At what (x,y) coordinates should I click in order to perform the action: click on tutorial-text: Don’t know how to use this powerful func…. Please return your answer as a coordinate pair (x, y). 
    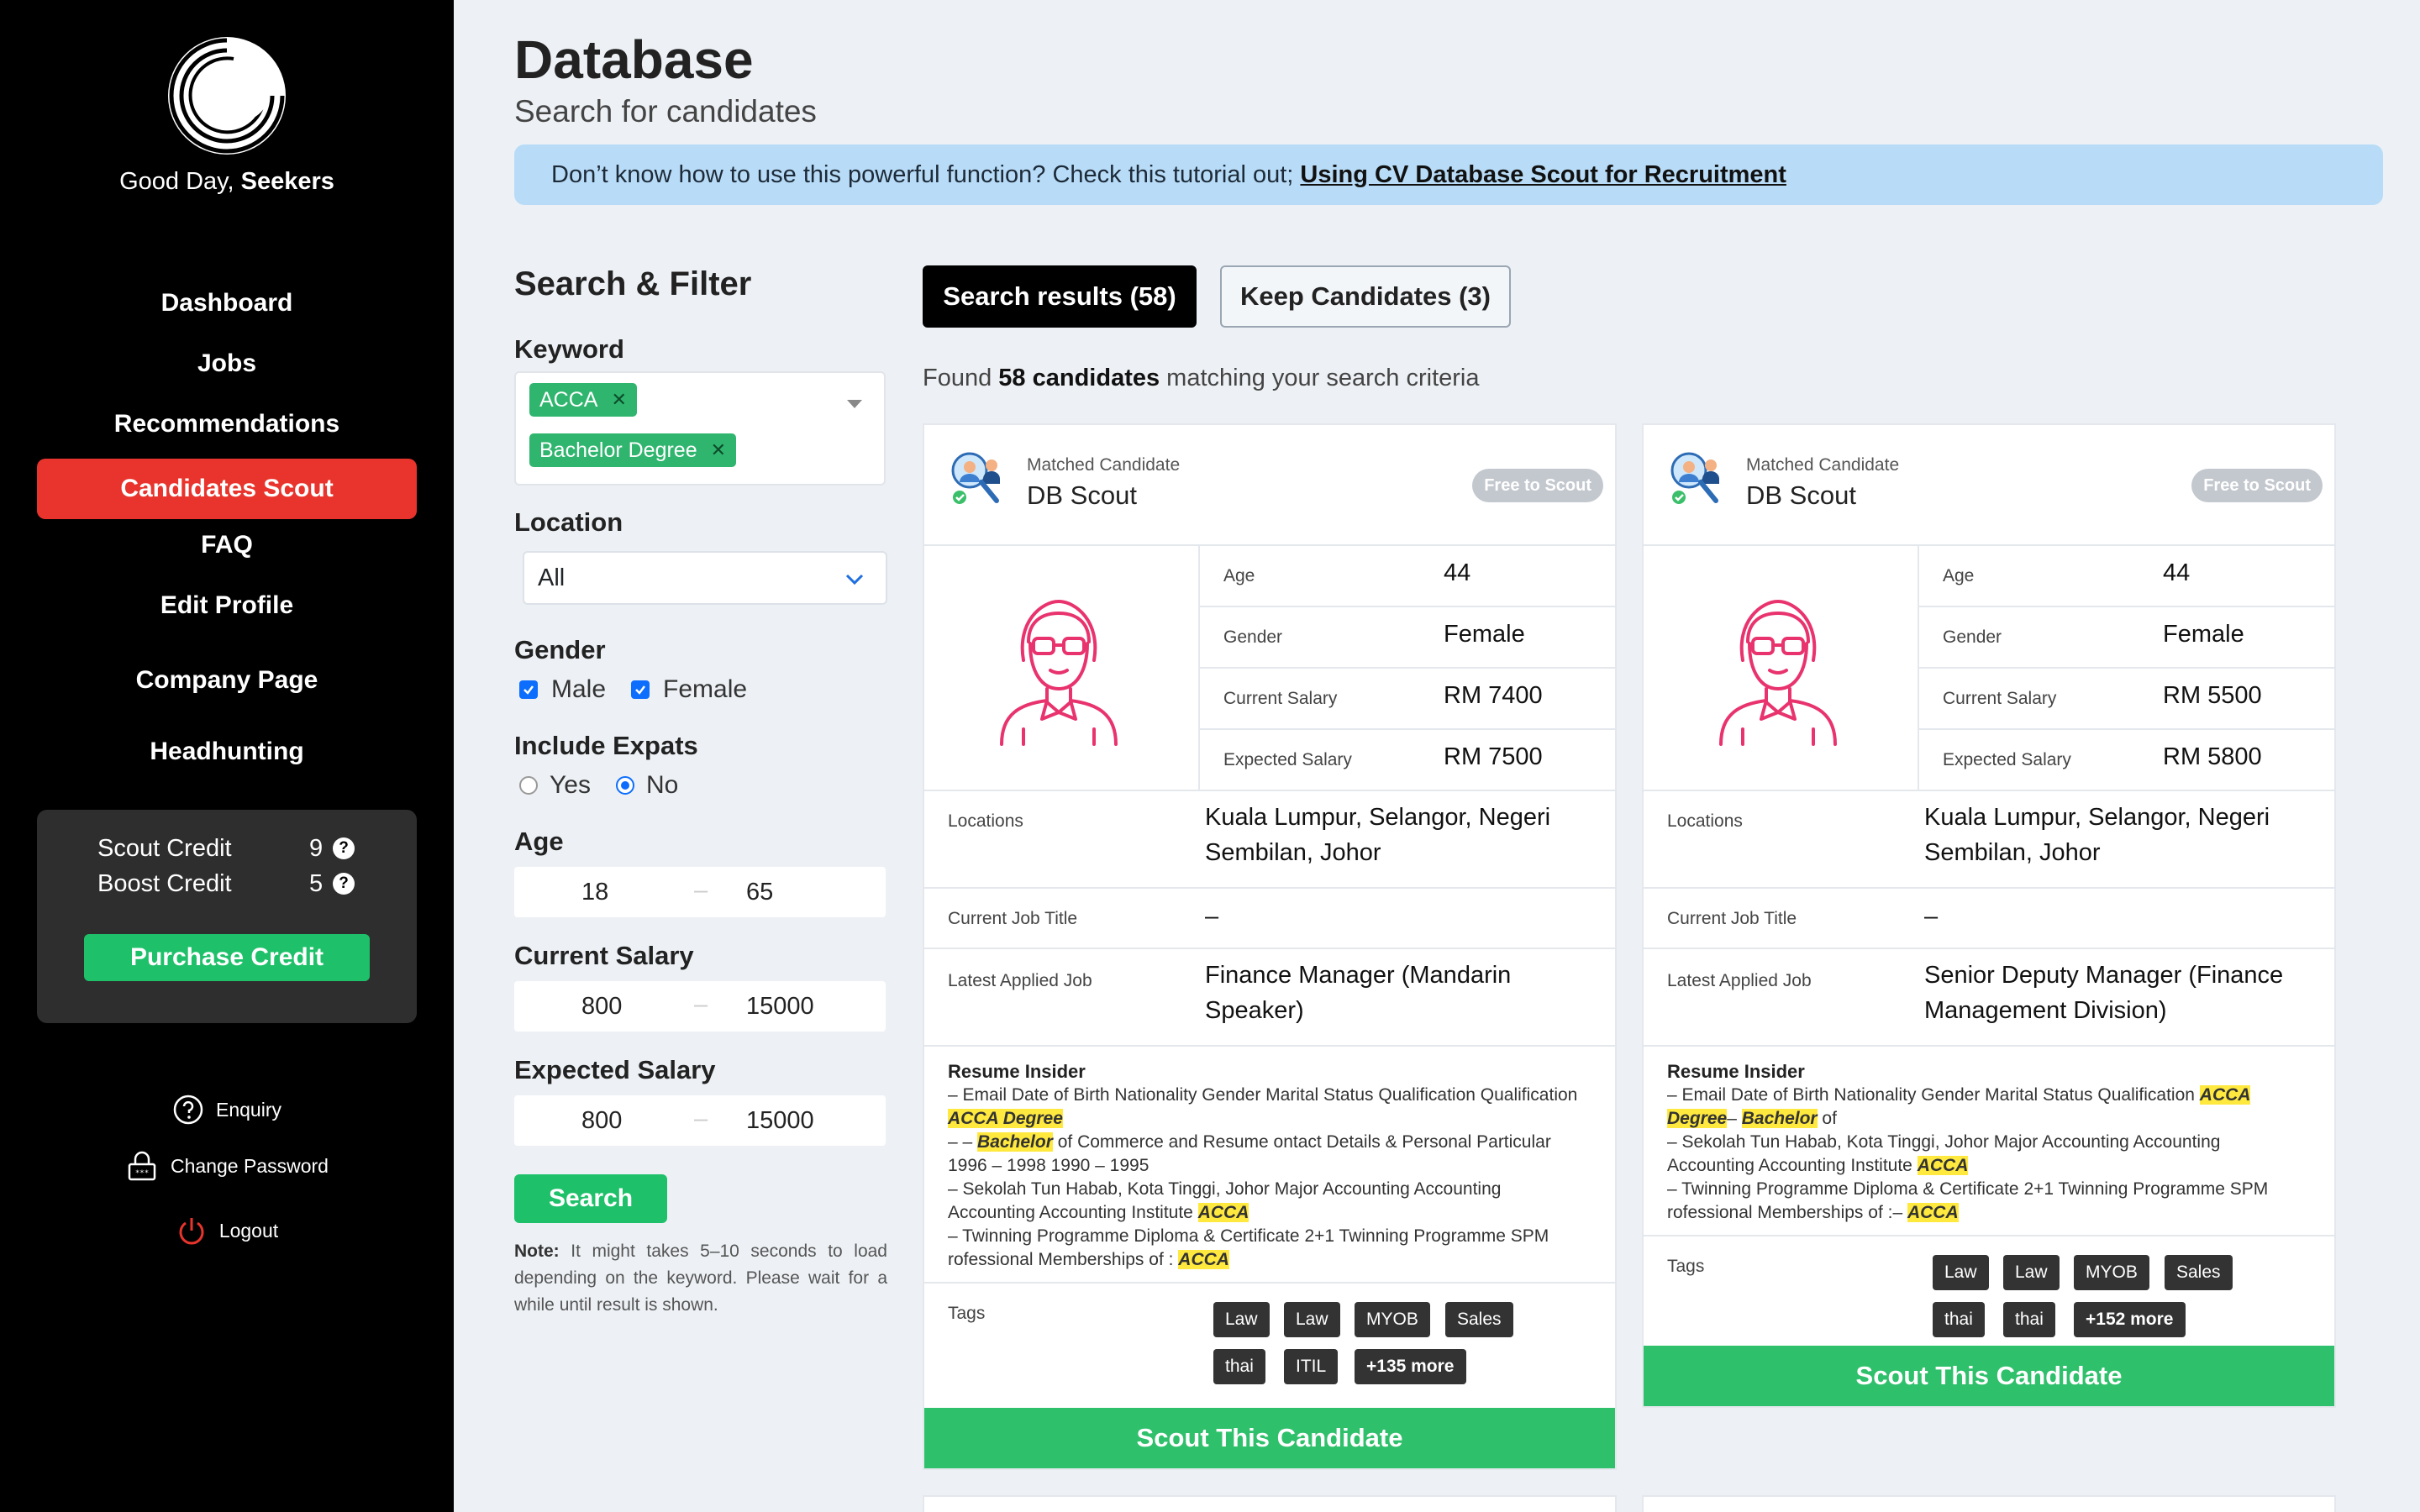
    Looking at the image, I should click on (926, 174).